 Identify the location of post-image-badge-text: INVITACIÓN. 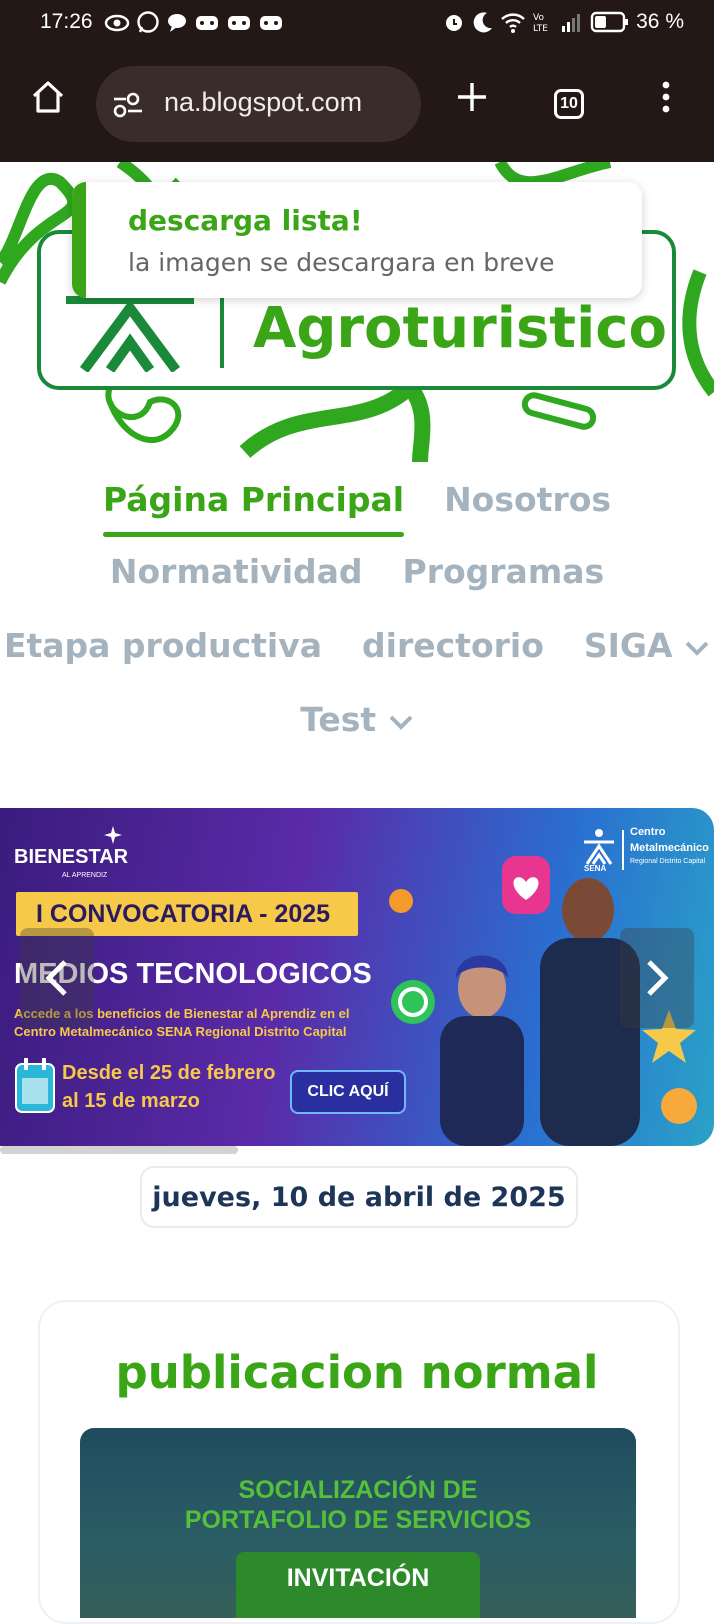
(358, 1578).